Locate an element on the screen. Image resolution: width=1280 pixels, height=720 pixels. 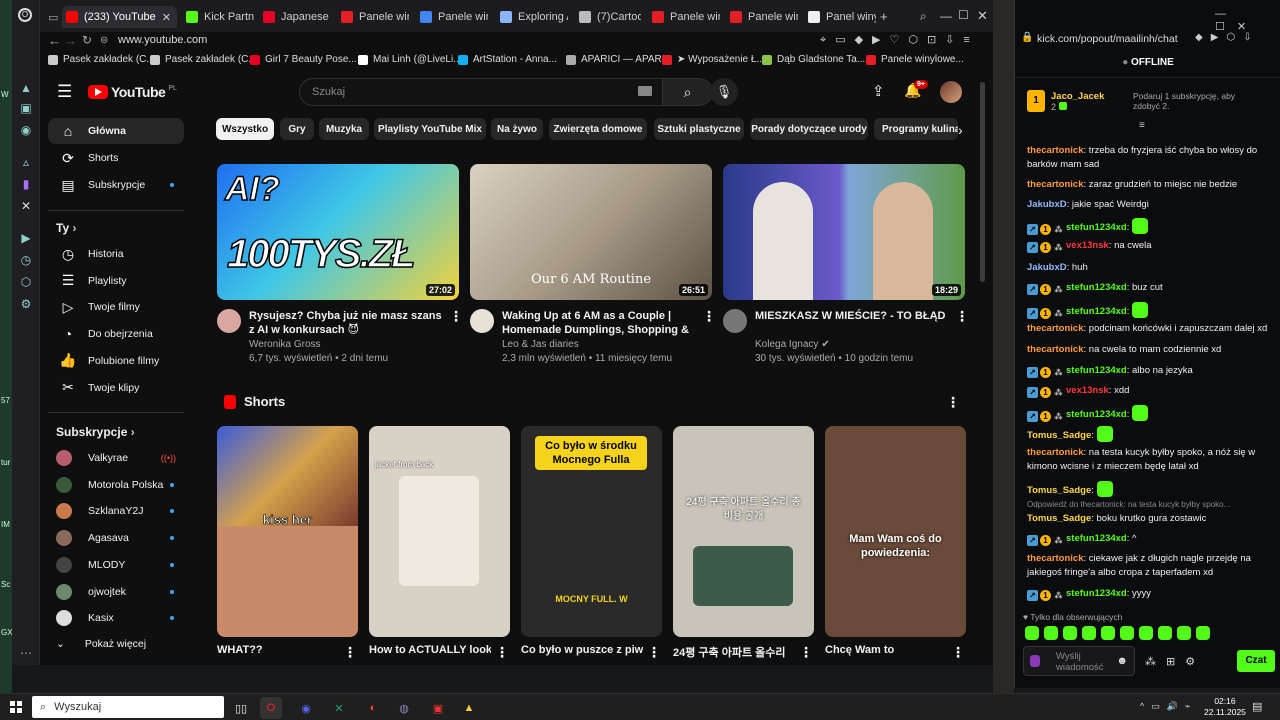
guide-item: ▤ Subskrypcje is located at coordinates (116, 185).